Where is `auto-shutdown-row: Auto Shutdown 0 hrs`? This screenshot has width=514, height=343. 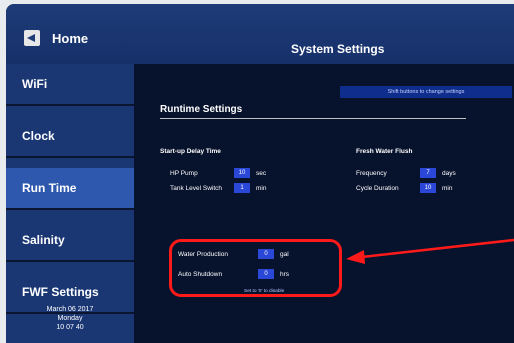
auto-shutdown-row: Auto Shutdown 0 hrs is located at coordinates (233, 274).